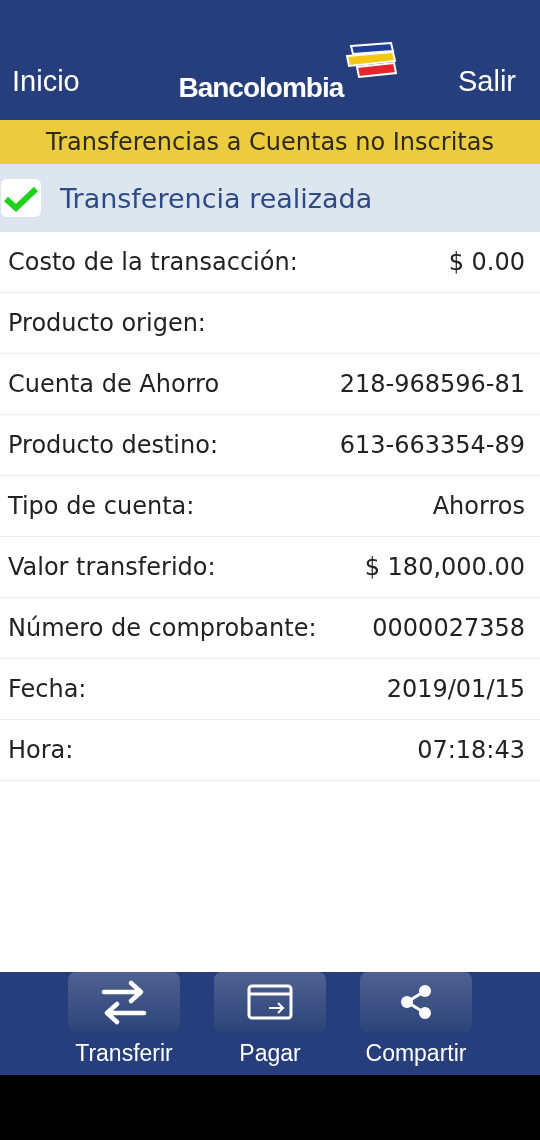 This screenshot has height=1140, width=540. Describe the element at coordinates (270, 1002) in the screenshot. I see `card-icon` at that location.